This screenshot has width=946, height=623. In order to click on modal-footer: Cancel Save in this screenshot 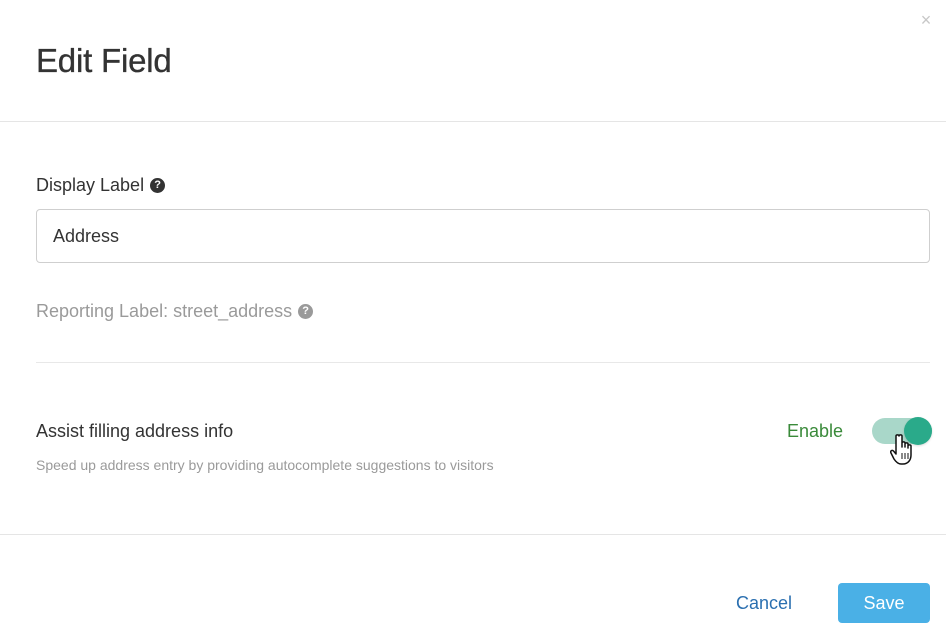, I will do `click(473, 578)`.